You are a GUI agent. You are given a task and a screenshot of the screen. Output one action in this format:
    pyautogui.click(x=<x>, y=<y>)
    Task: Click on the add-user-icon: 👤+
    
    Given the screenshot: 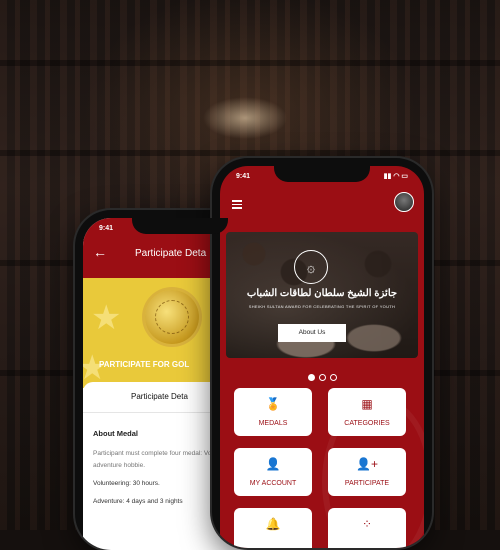 What is the action you would take?
    pyautogui.click(x=367, y=464)
    